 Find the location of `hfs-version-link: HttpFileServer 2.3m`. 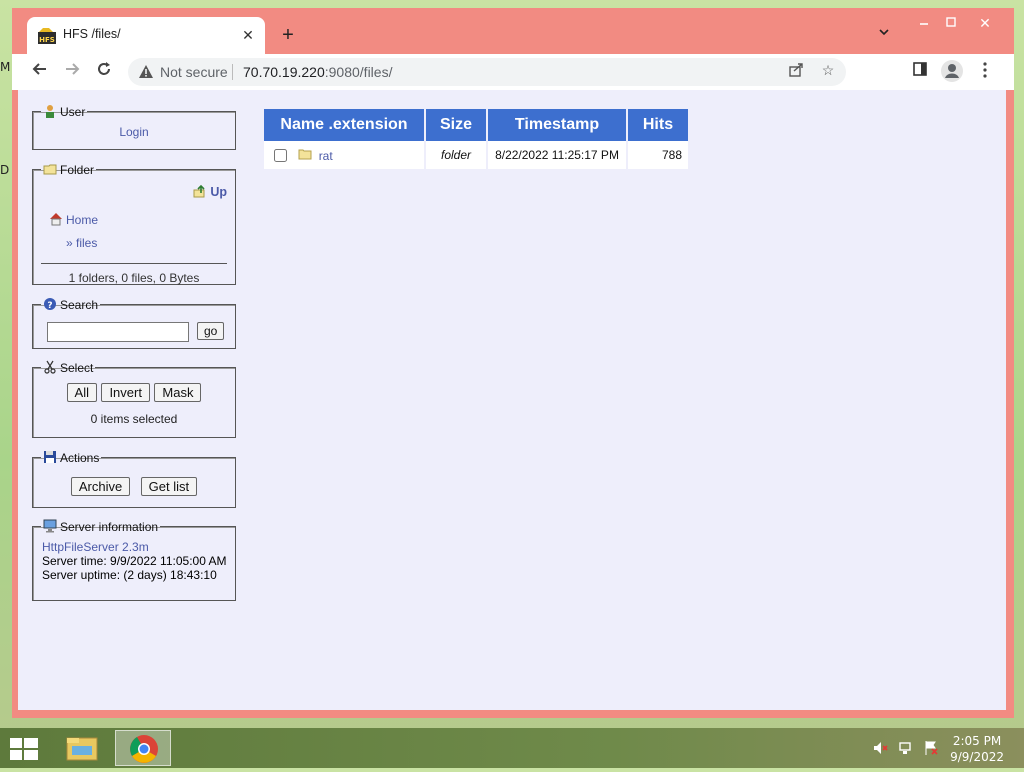

hfs-version-link: HttpFileServer 2.3m is located at coordinates (95, 547).